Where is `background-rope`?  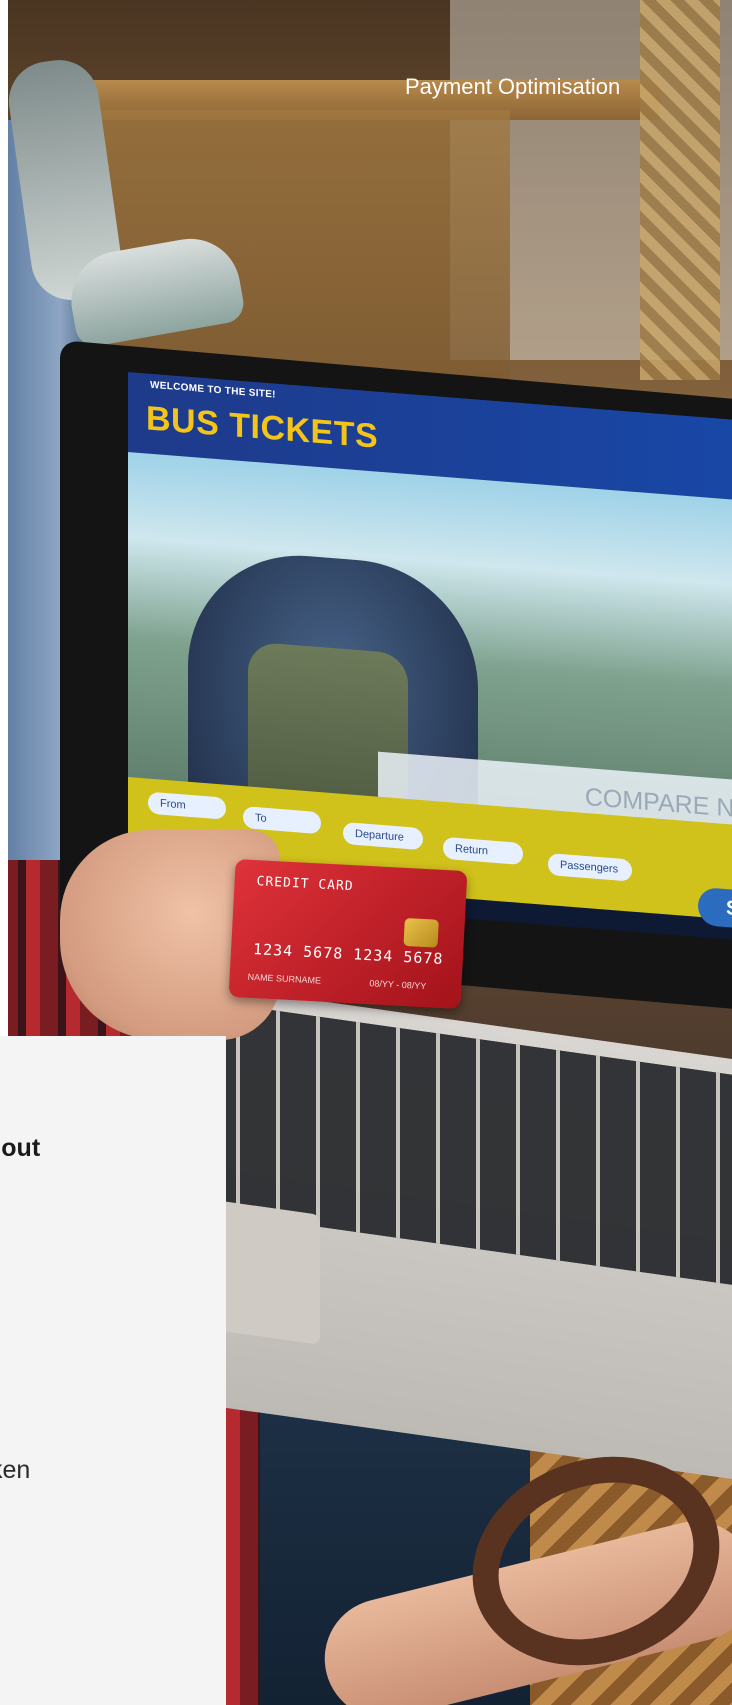 background-rope is located at coordinates (680, 190).